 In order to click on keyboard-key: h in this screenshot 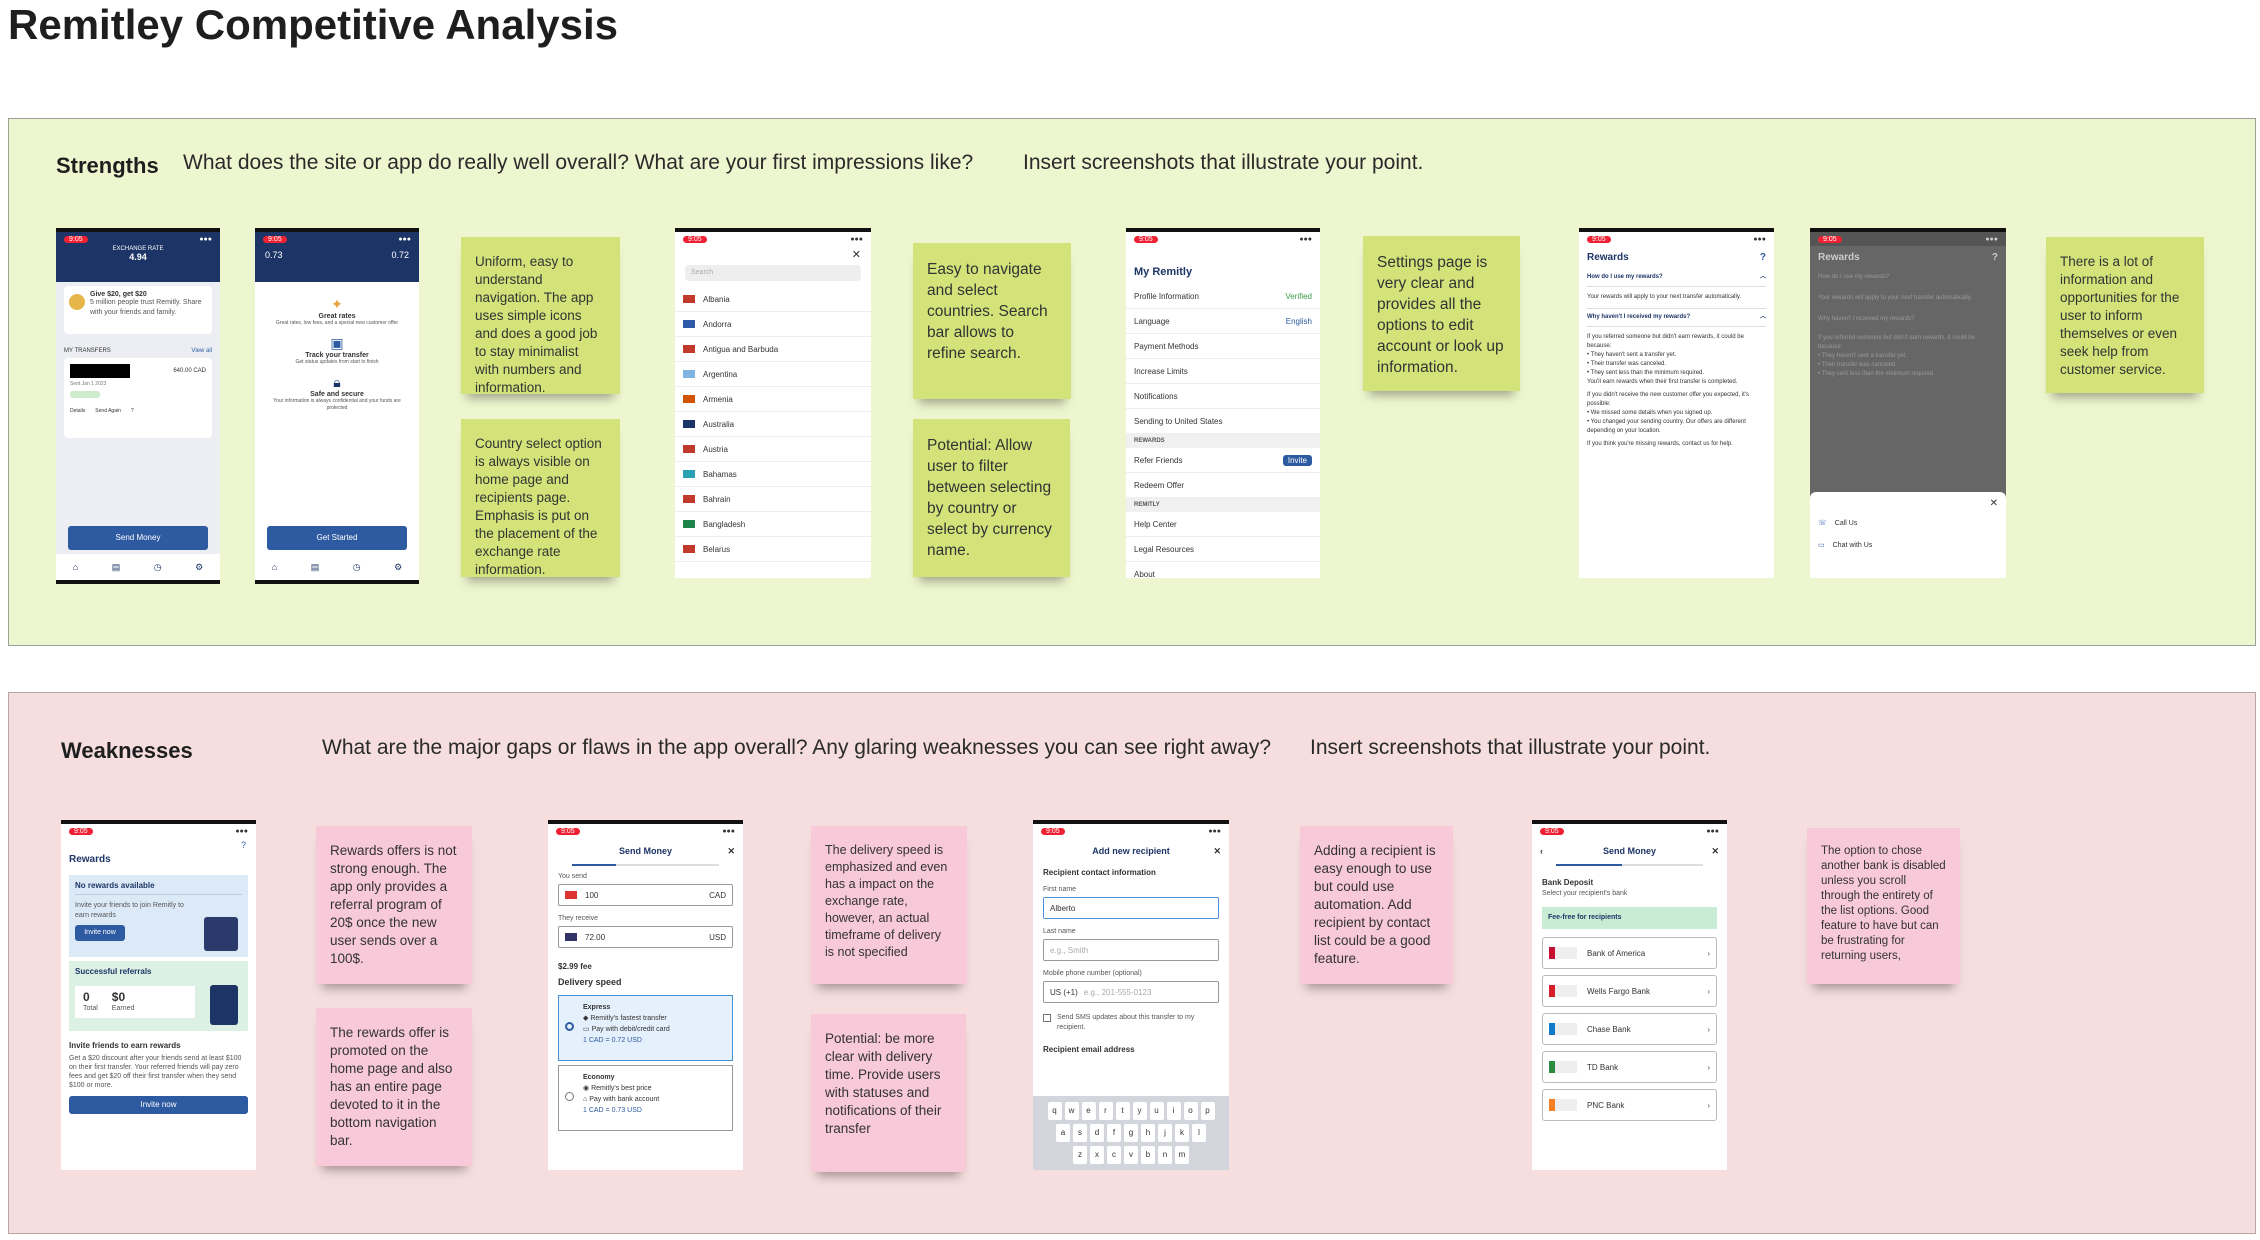, I will do `click(1148, 1133)`.